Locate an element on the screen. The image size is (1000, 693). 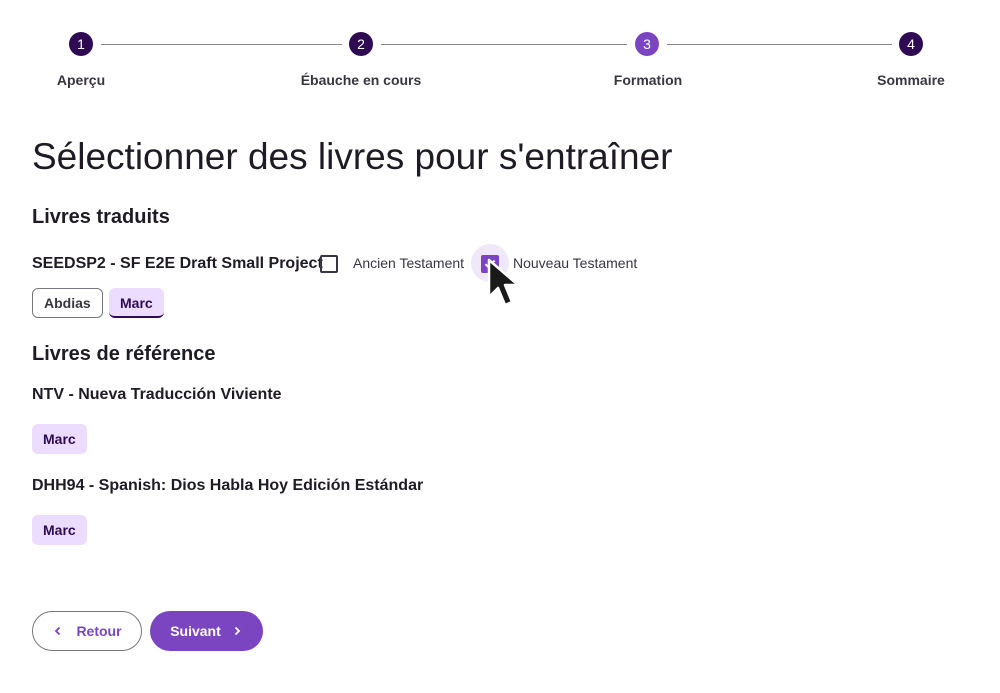
reference-books-heading: Livres de référence is located at coordinates (124, 354).